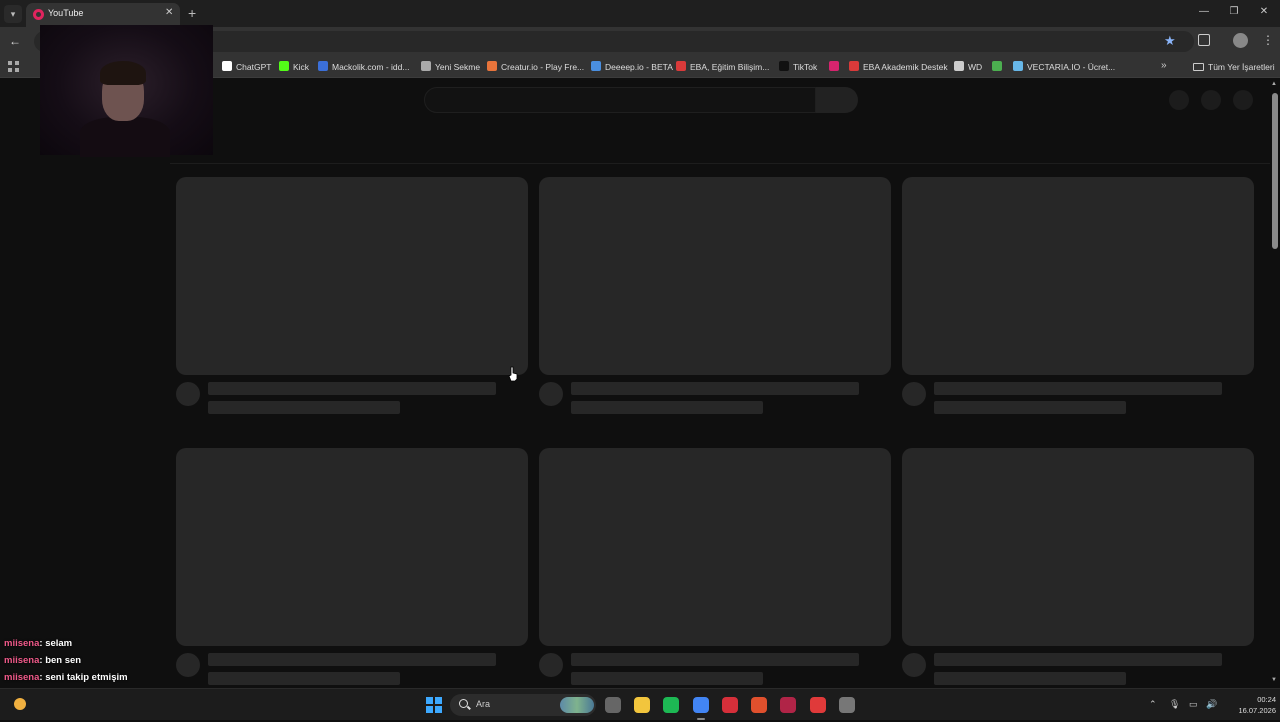 The image size is (1280, 722). I want to click on webcam-person-hair, so click(123, 73).